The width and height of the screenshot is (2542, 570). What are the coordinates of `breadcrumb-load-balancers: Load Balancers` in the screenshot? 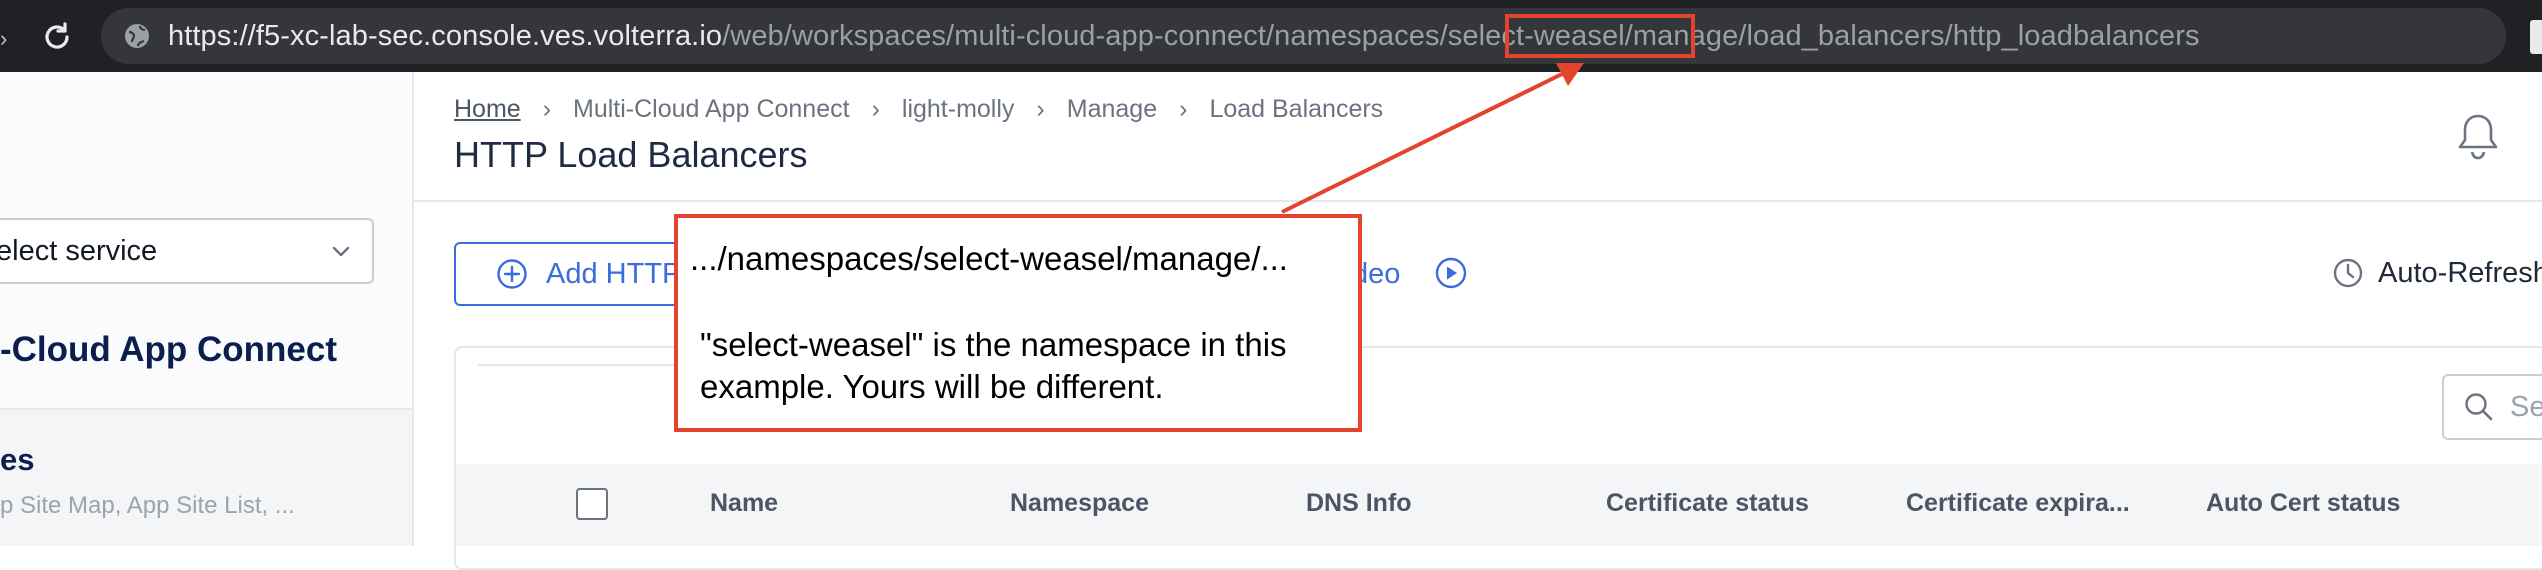 It's located at (1296, 108).